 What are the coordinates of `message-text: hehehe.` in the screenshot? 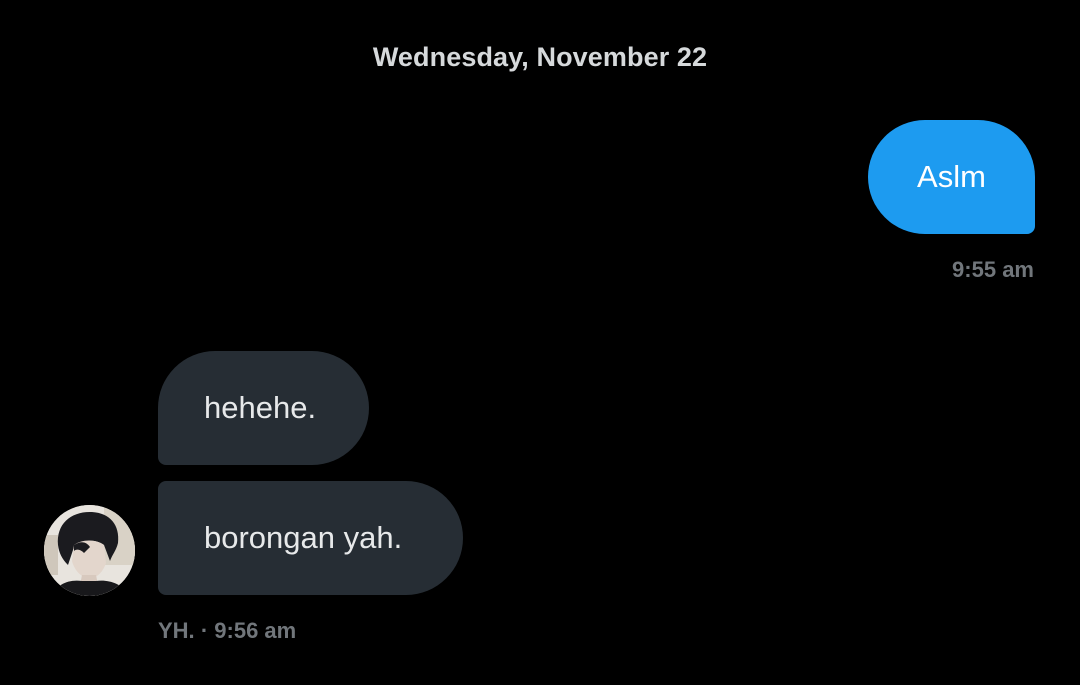 It's located at (260, 407).